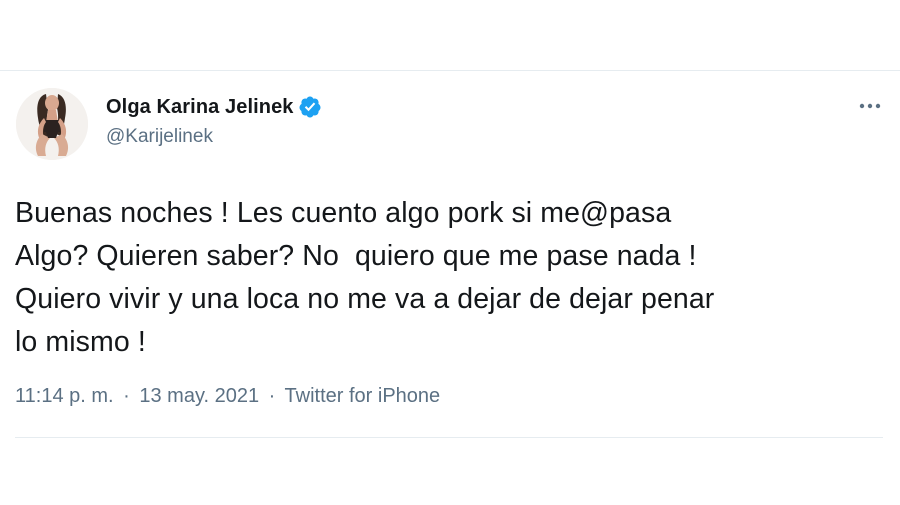 This screenshot has height=505, width=900. I want to click on bottom-divider, so click(449, 437).